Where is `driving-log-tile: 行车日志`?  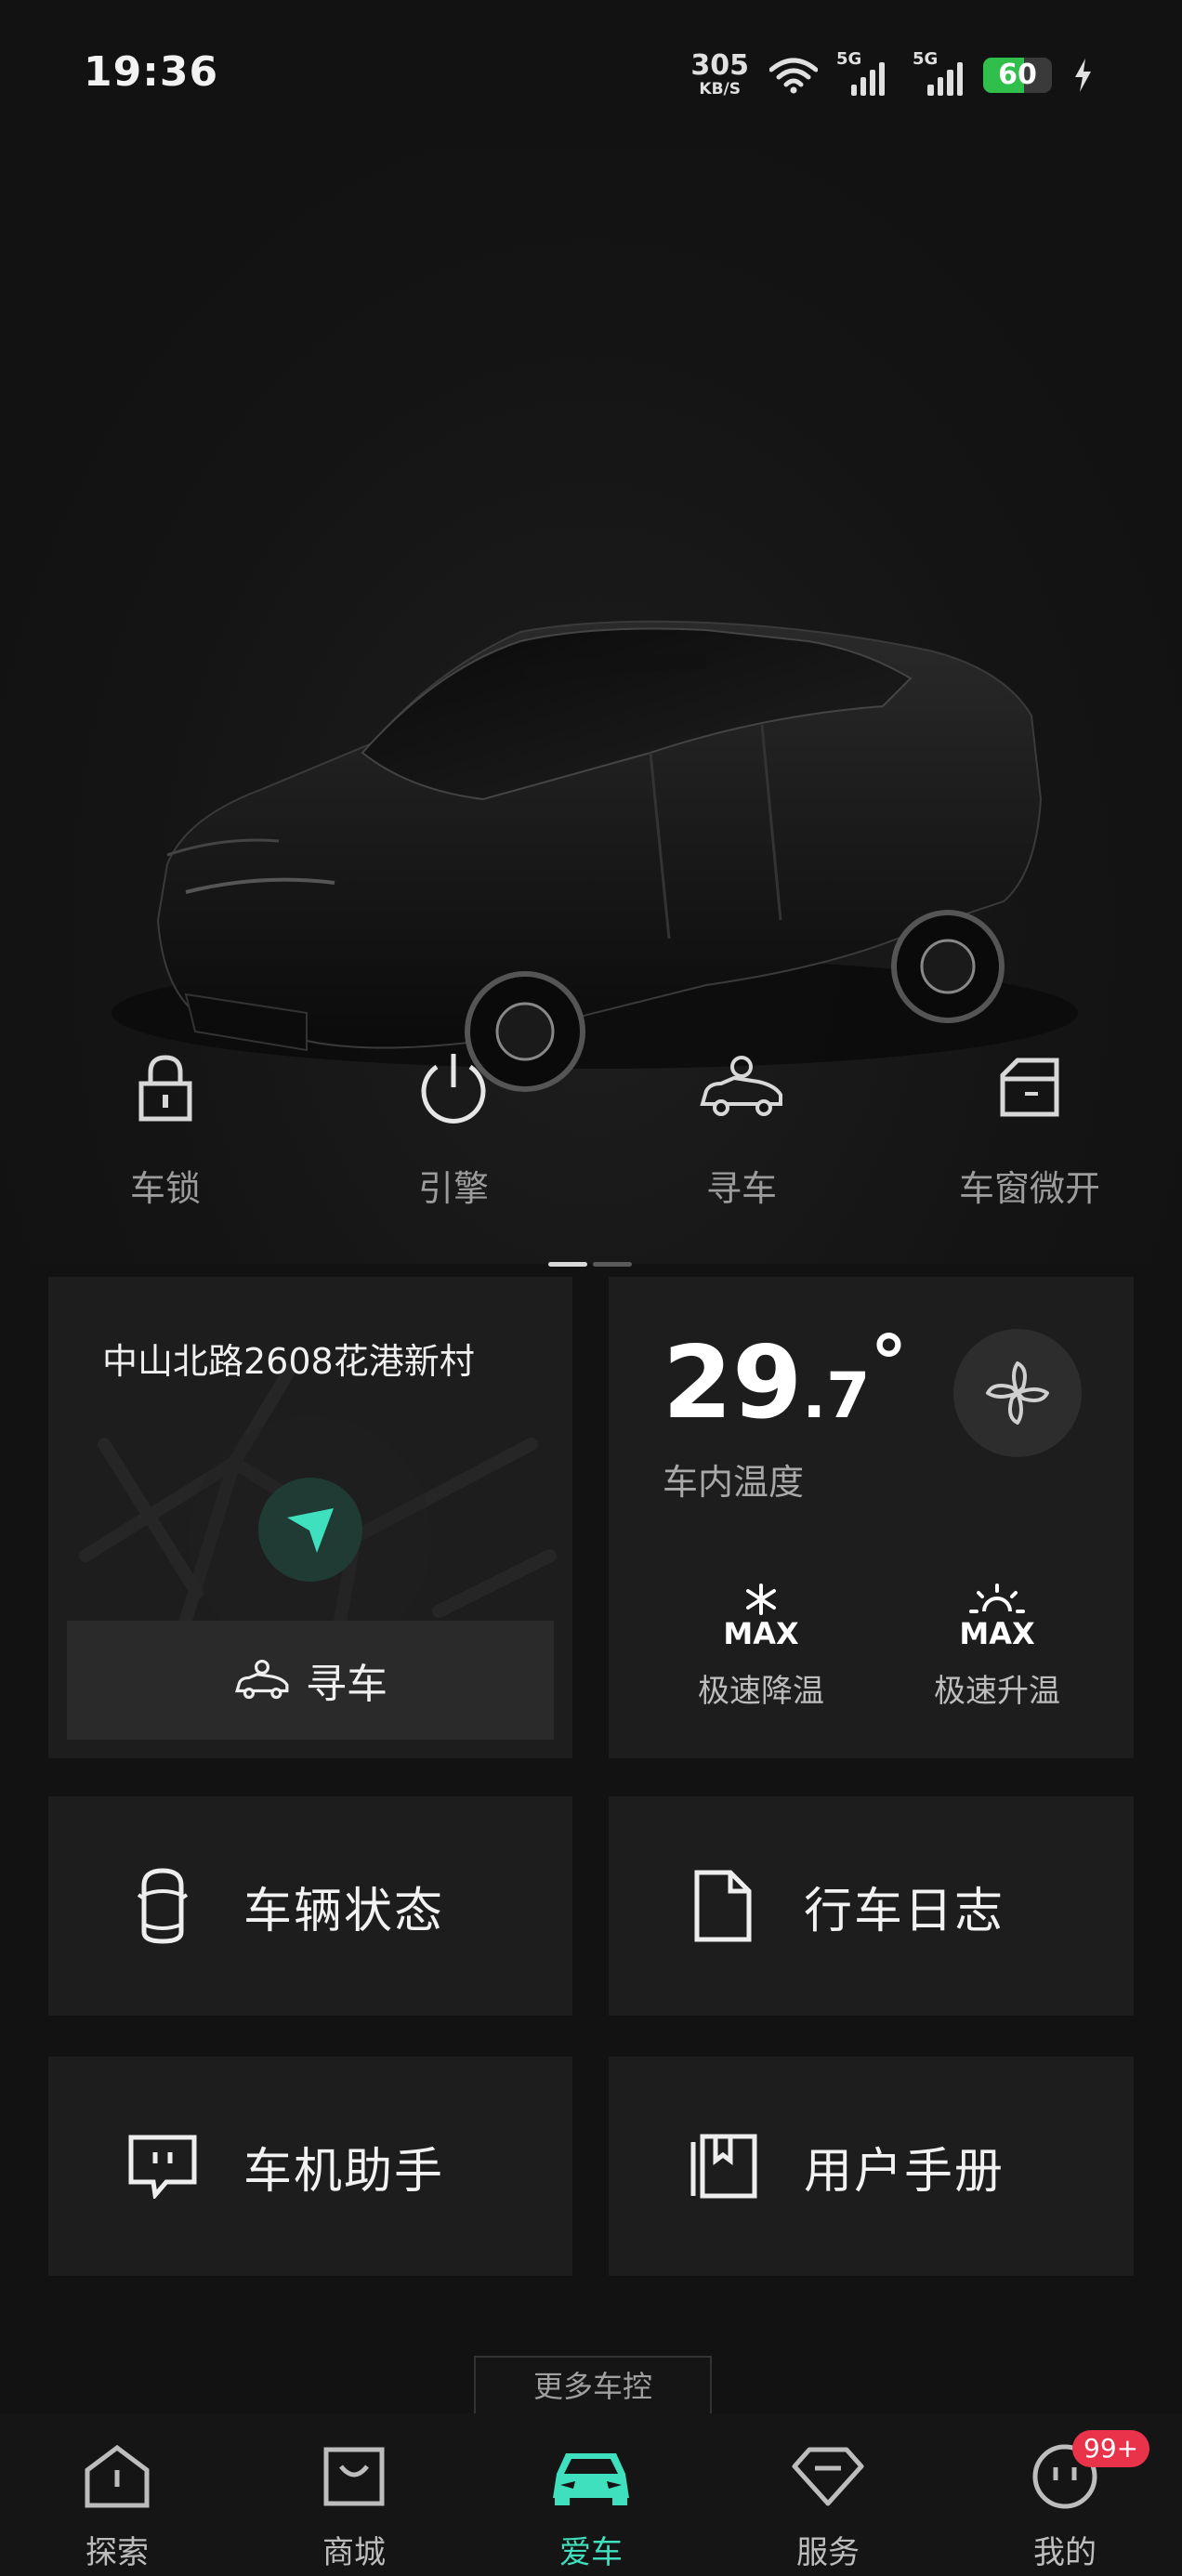 driving-log-tile: 行车日志 is located at coordinates (871, 1906).